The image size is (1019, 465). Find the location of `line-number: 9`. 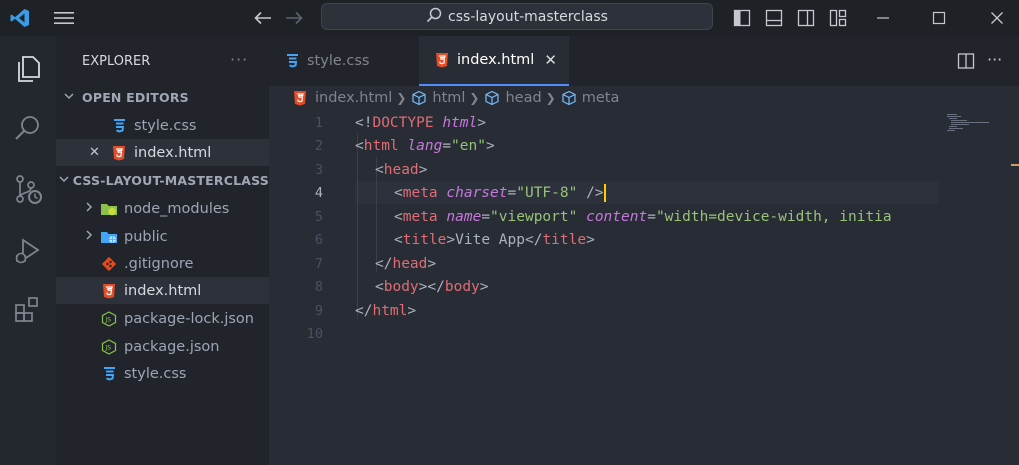

line-number: 9 is located at coordinates (318, 310).